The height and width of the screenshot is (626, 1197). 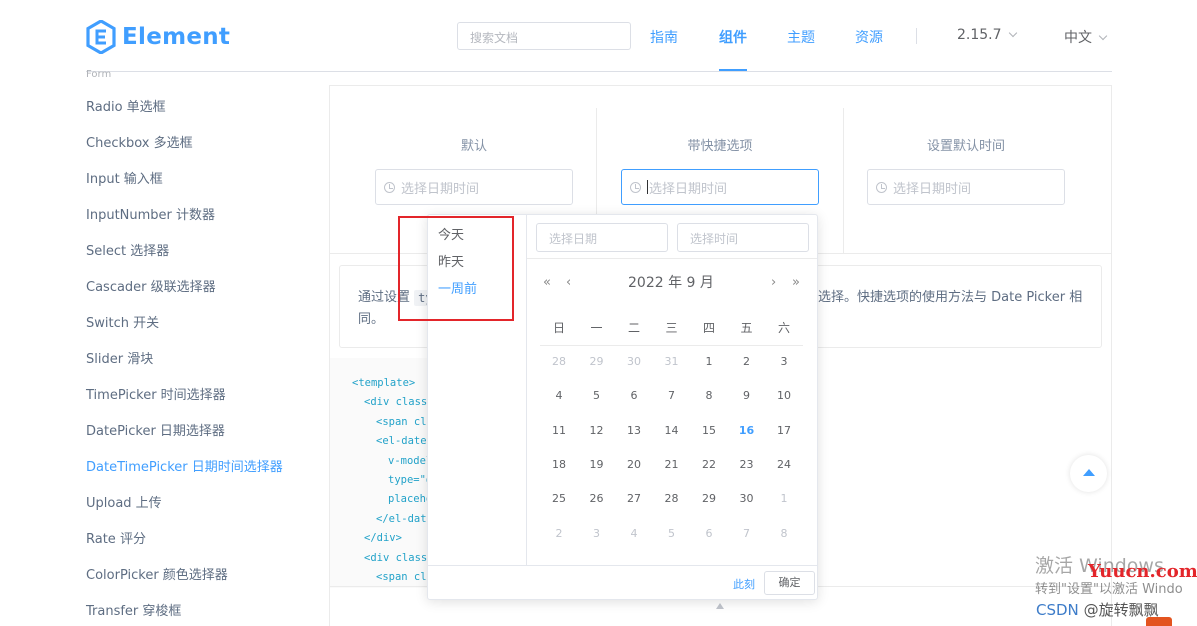 I want to click on date-cell: 13, so click(x=634, y=430).